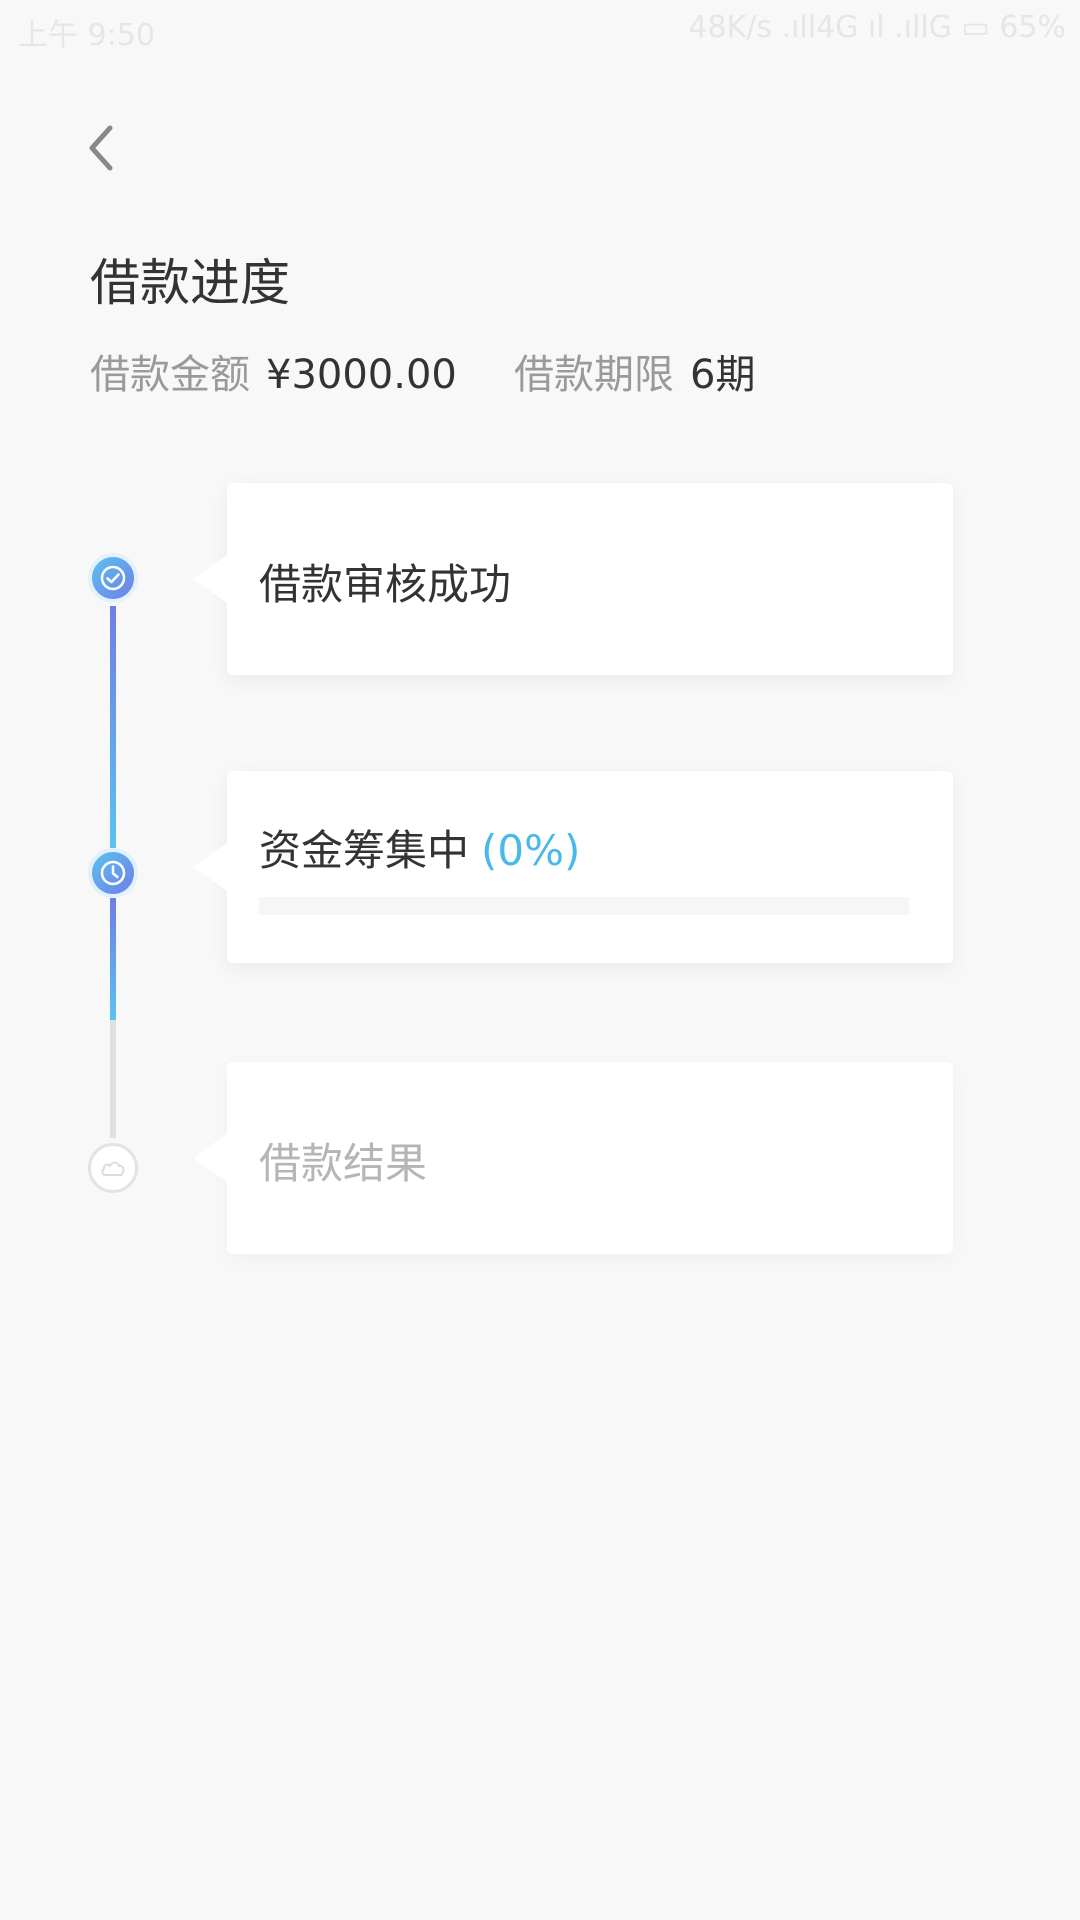 This screenshot has width=1080, height=1920. What do you see at coordinates (584, 906) in the screenshot?
I see `fundraising-progress-bar` at bounding box center [584, 906].